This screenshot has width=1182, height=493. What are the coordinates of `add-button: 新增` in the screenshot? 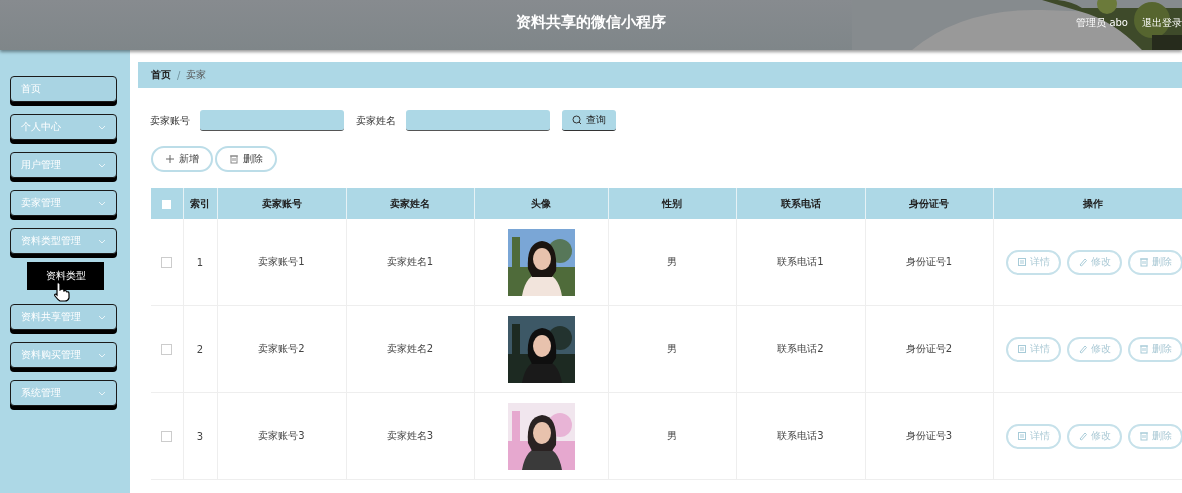 It's located at (182, 159).